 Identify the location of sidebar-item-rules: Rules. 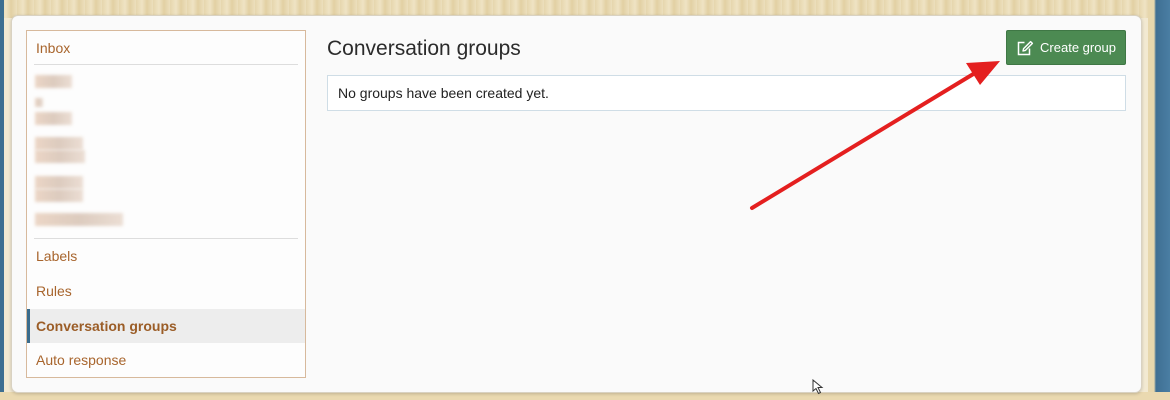
(166, 291).